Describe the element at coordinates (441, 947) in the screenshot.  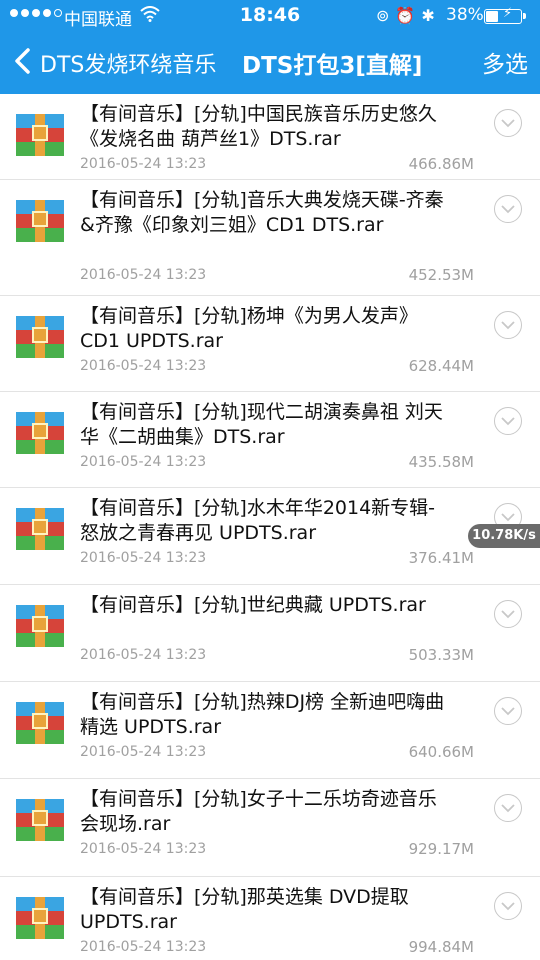
I see `file-size: 994.84M` at that location.